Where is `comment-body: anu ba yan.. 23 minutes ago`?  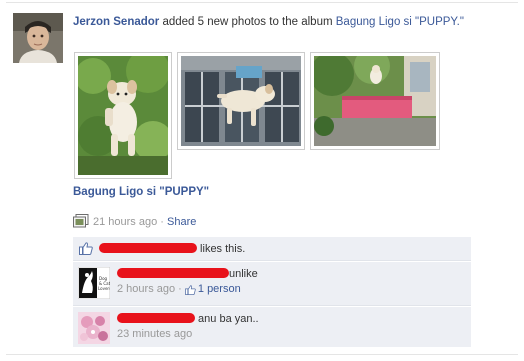 comment-body: anu ba yan.. 23 minutes ago is located at coordinates (188, 327).